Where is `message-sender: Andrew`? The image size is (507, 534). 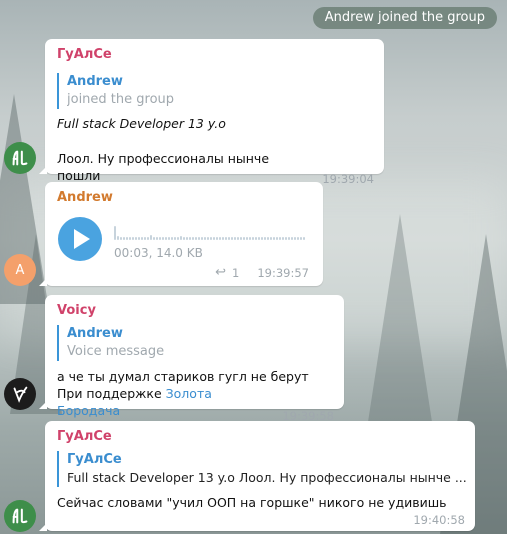 message-sender: Andrew is located at coordinates (185, 198).